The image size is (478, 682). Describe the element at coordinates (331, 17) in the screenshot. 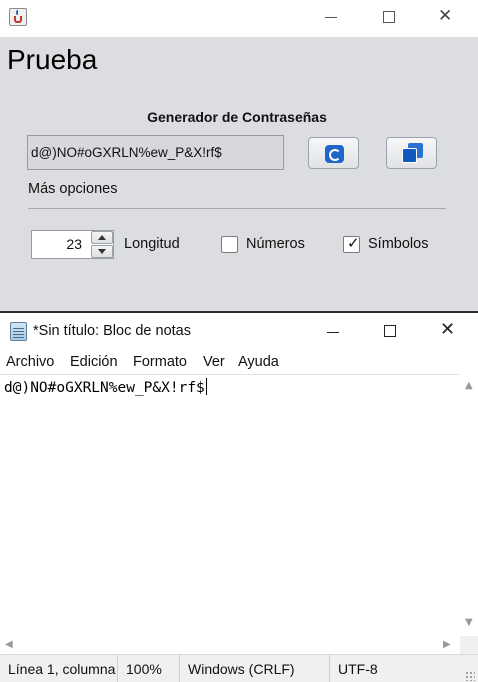

I see `java-minimize-button` at that location.